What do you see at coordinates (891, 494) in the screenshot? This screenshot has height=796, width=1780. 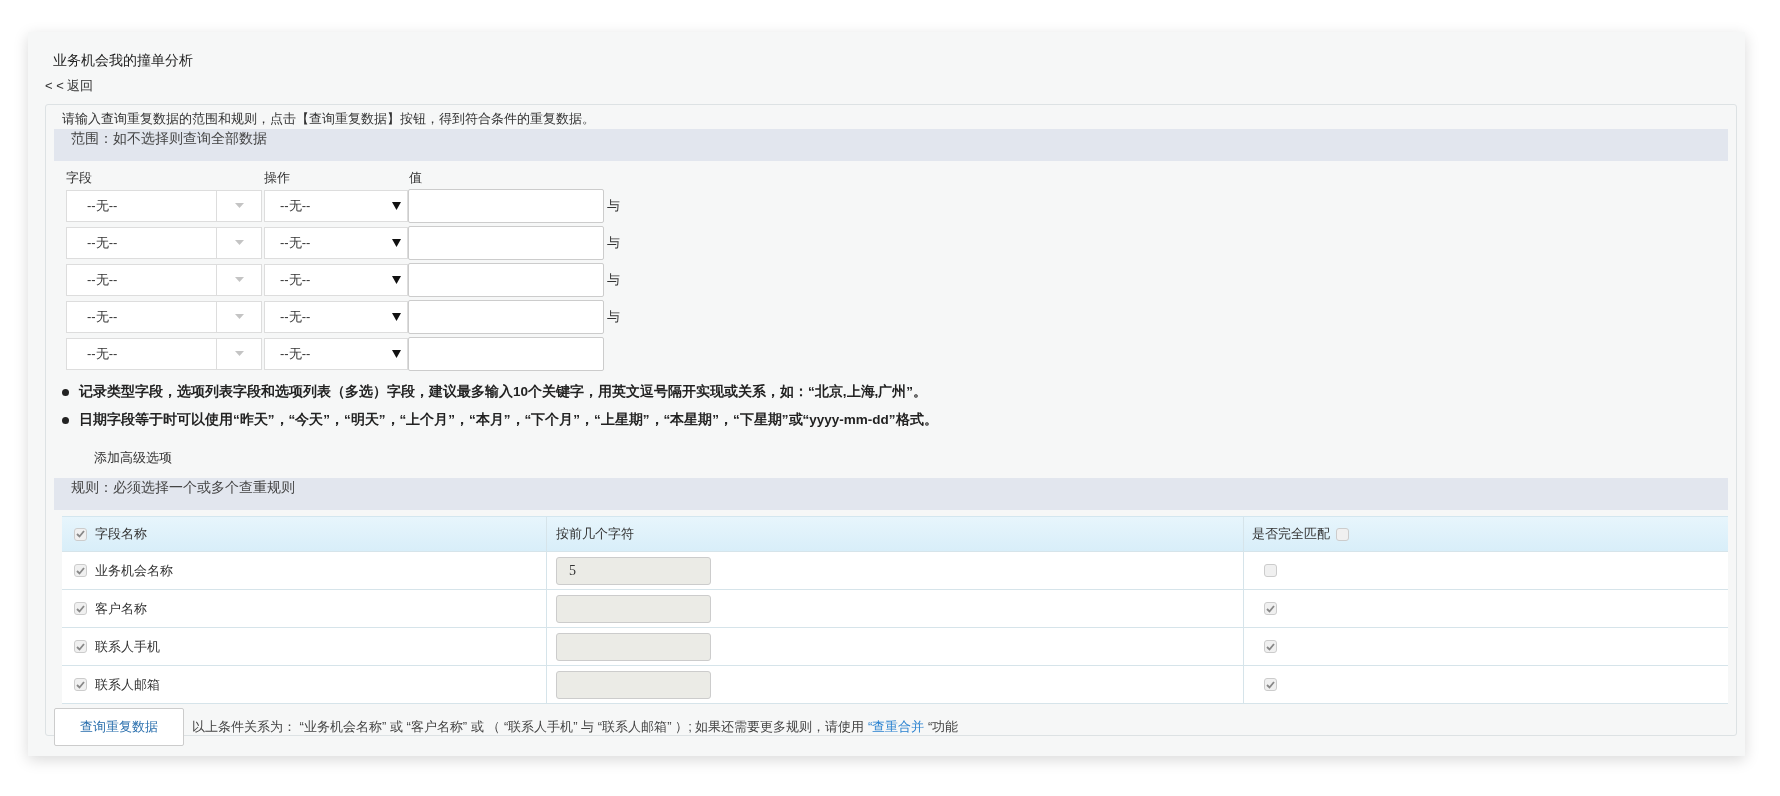 I see `section-header: 规则：必须选择一个或多个查重规则` at bounding box center [891, 494].